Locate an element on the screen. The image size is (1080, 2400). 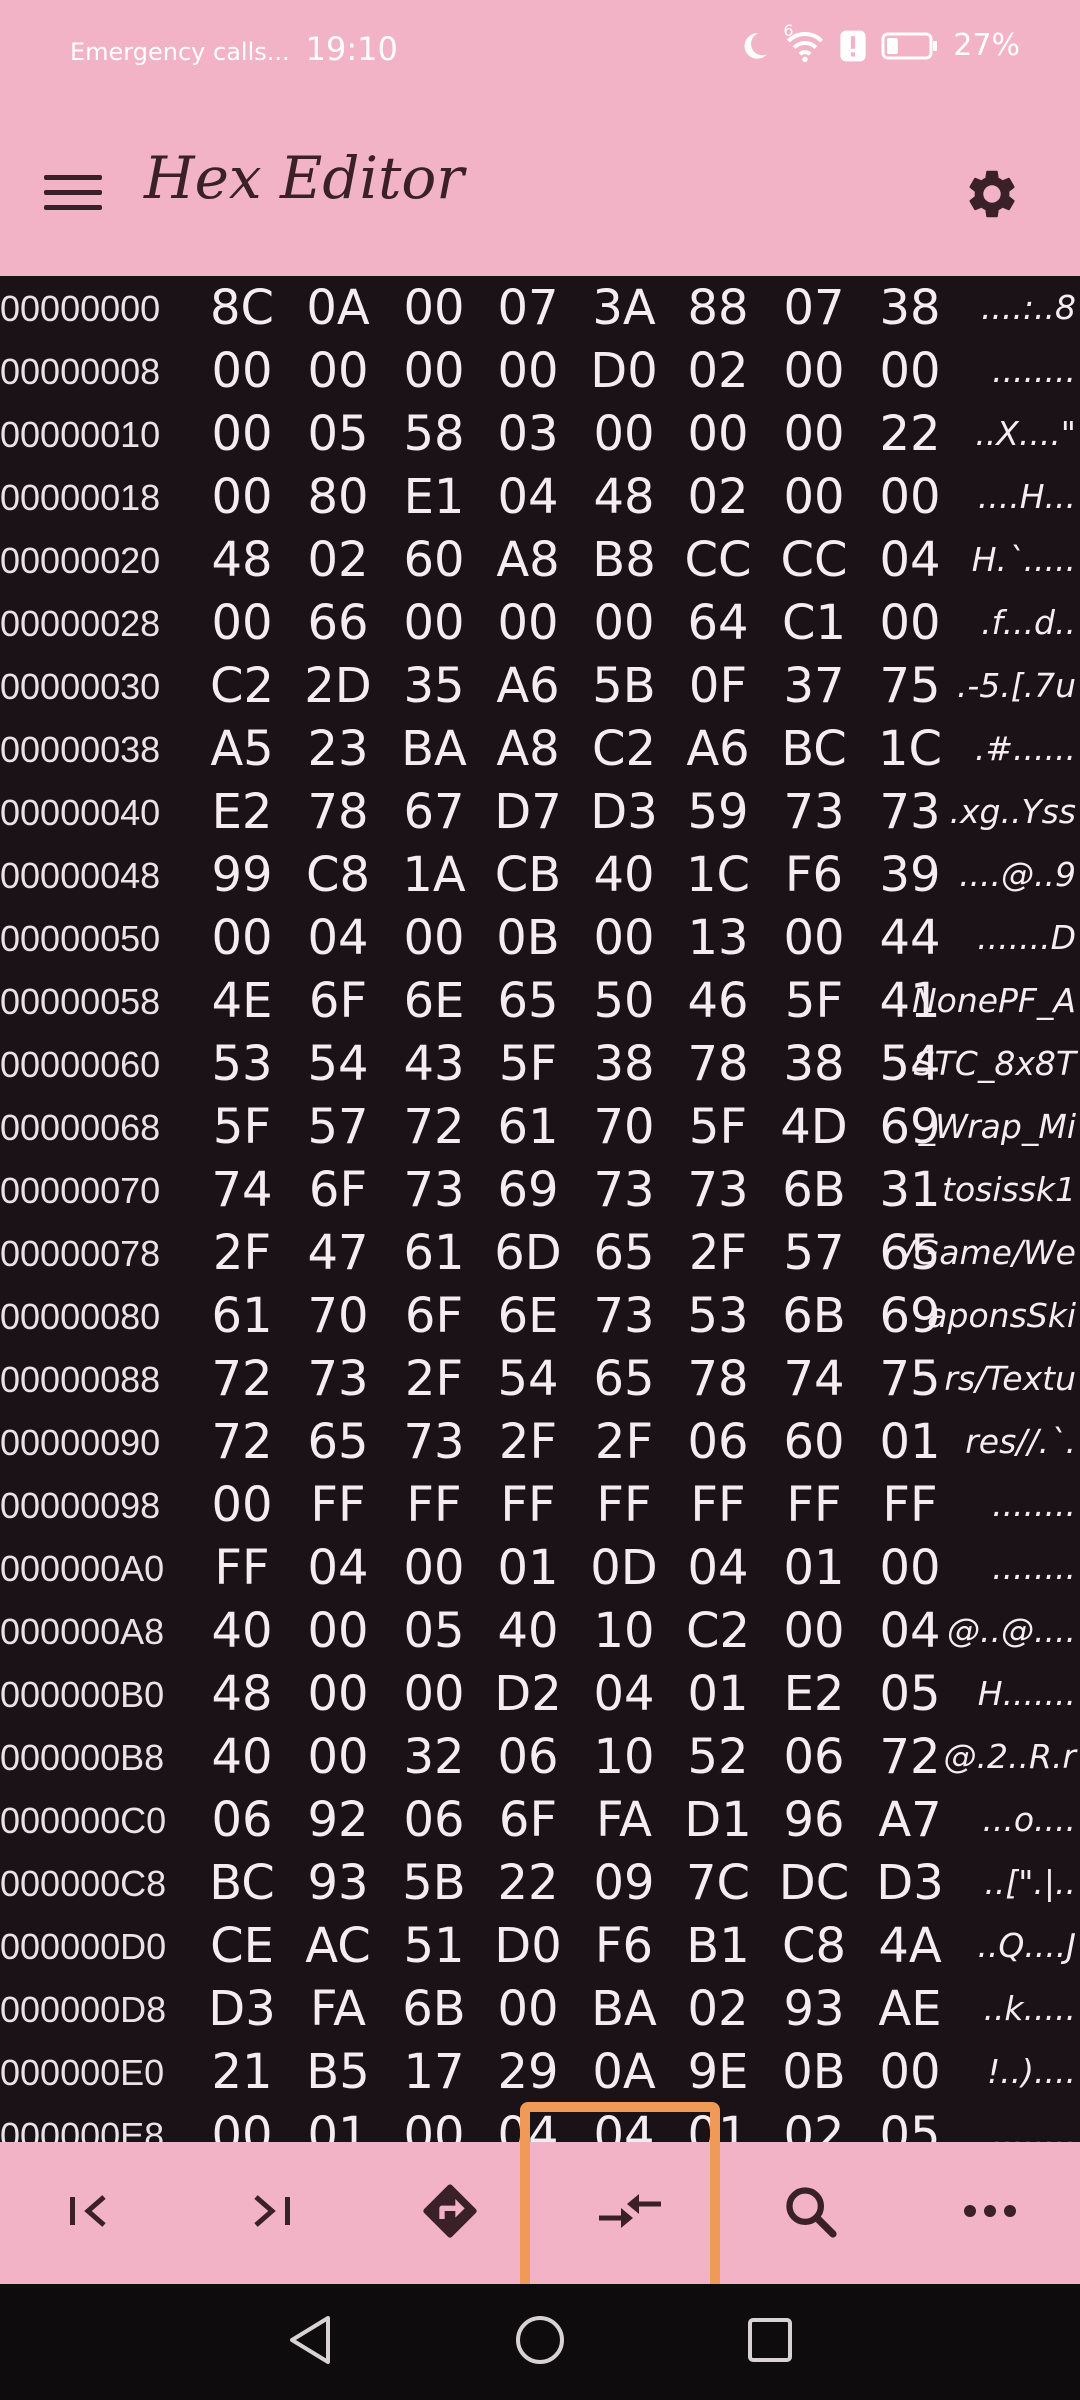
search-button is located at coordinates (810, 2213).